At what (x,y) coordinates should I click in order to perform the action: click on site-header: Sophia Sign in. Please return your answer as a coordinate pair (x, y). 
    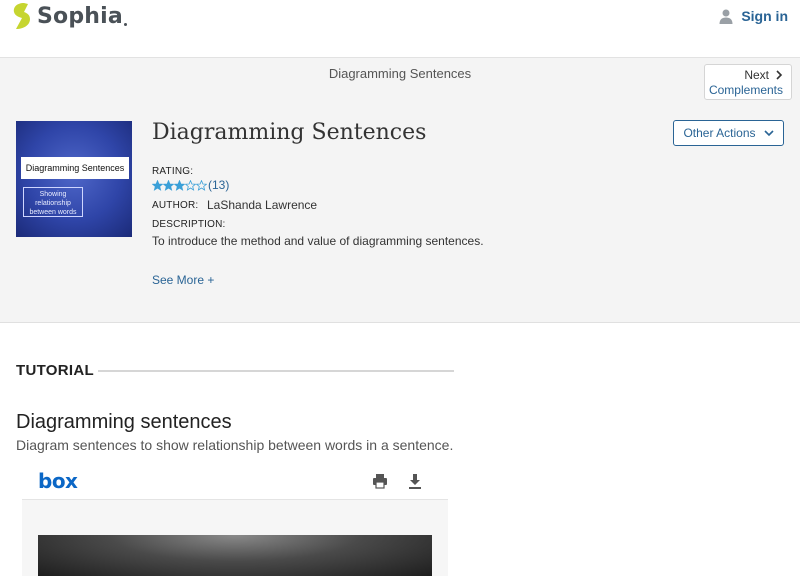
    Looking at the image, I should click on (400, 29).